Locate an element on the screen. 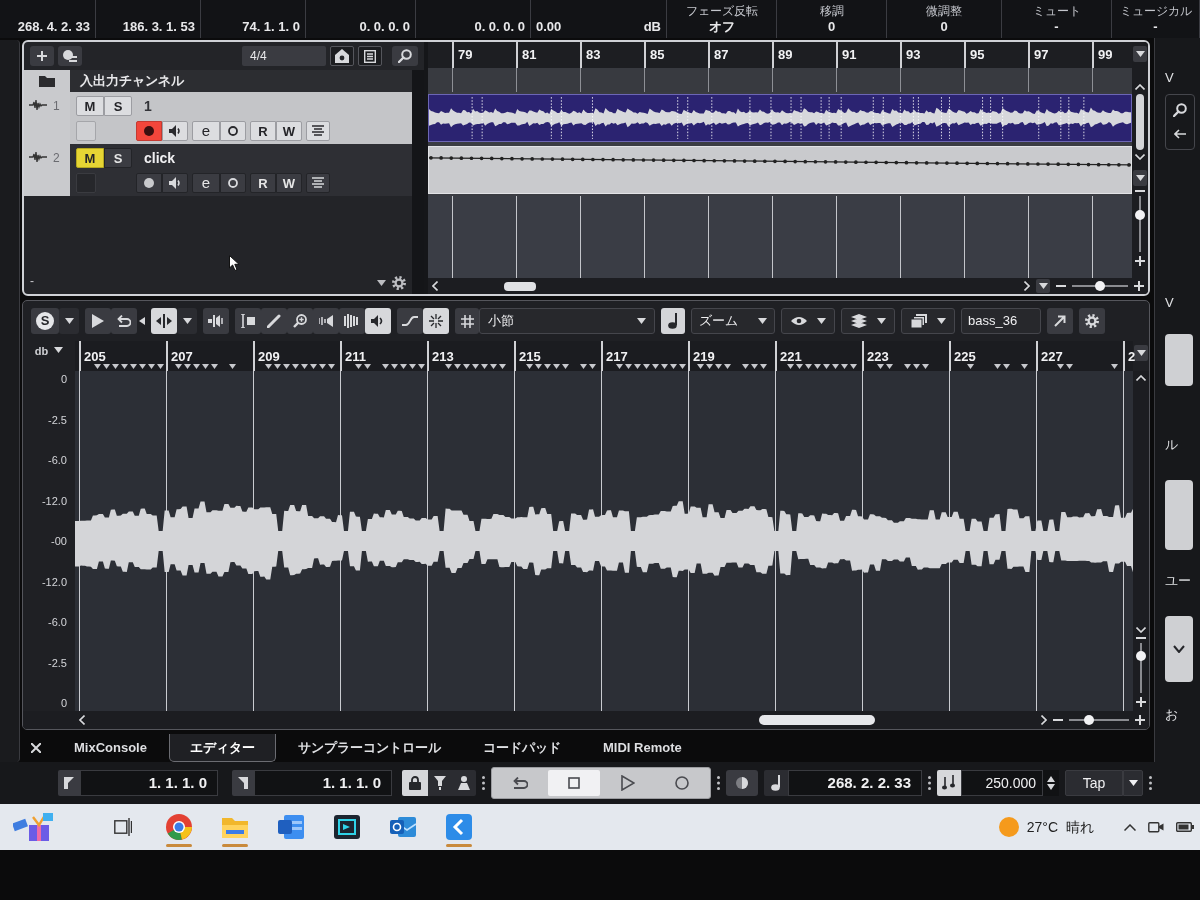  folder-track-row: 入出力チャンネル is located at coordinates (241, 81).